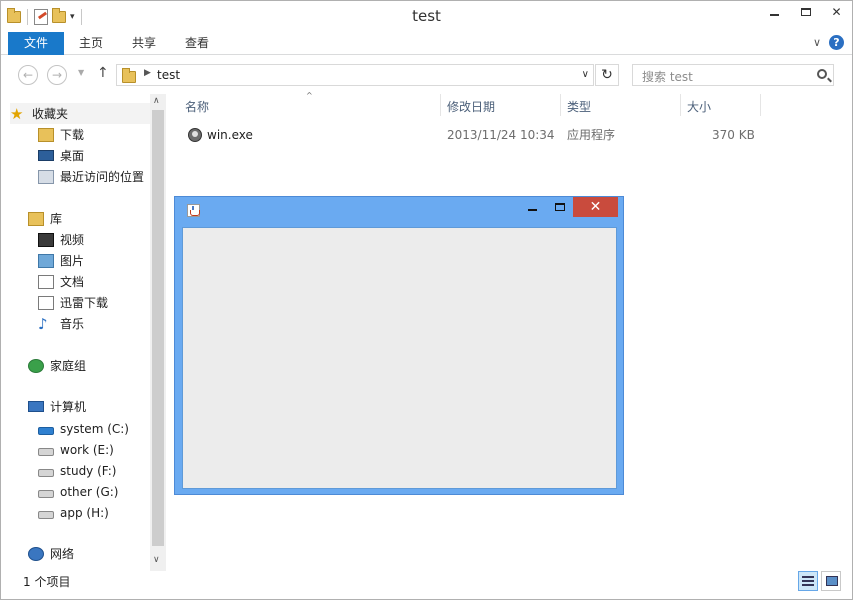 The width and height of the screenshot is (853, 600). I want to click on recent-locations-dropdown-icon: ▼, so click(81, 72).